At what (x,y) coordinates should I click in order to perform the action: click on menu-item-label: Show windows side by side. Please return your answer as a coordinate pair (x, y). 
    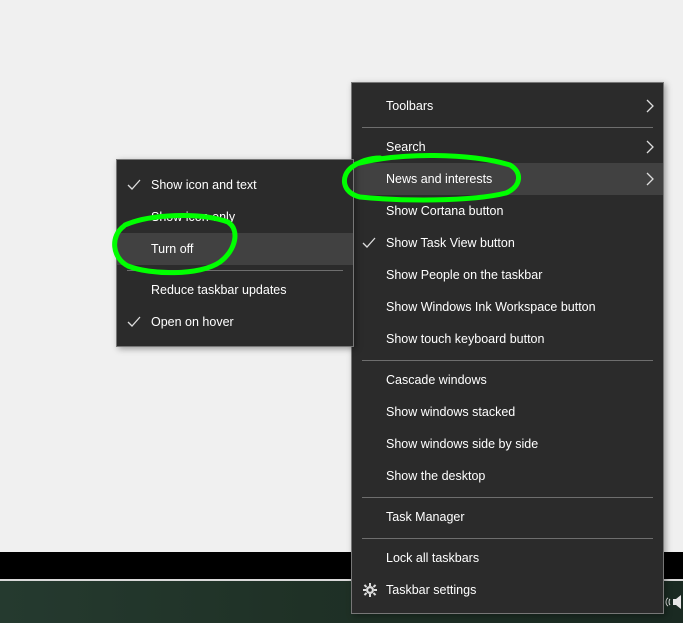
    Looking at the image, I should click on (462, 444).